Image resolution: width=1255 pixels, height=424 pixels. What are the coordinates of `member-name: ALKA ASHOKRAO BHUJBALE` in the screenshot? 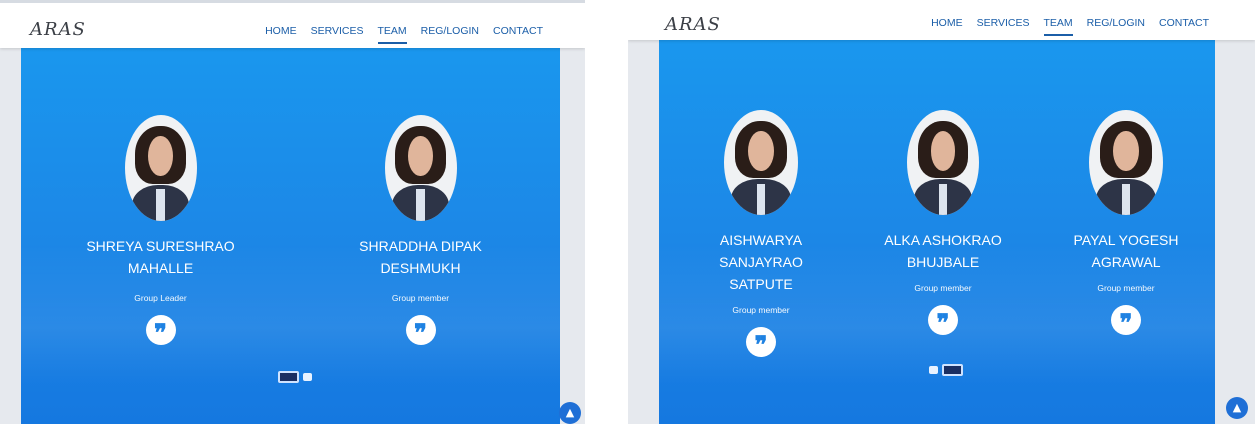 It's located at (943, 251).